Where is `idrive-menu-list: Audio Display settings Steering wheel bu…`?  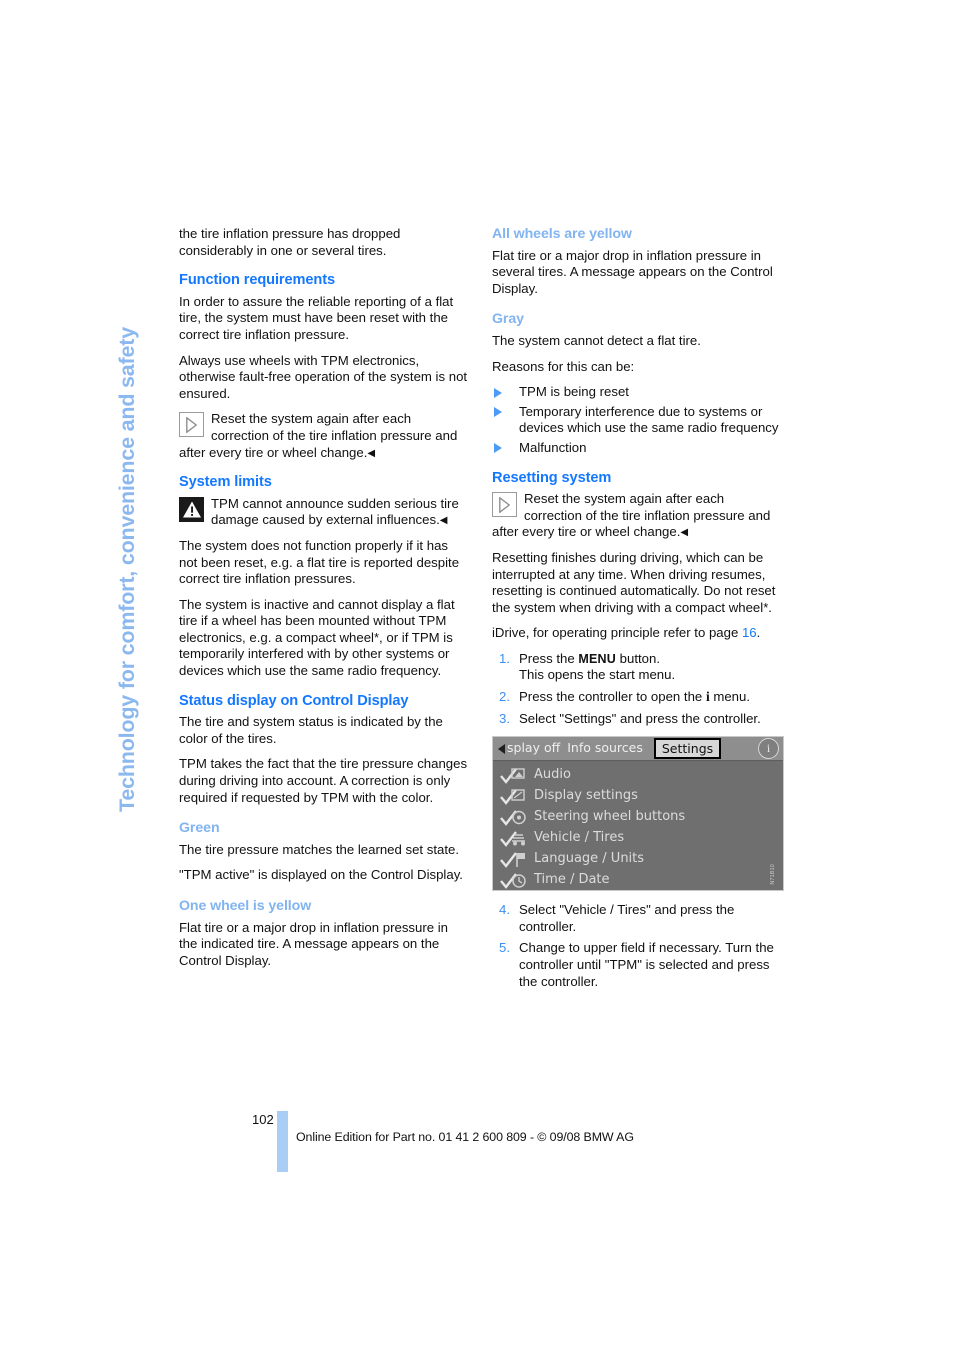 idrive-menu-list: Audio Display settings Steering wheel bu… is located at coordinates (638, 825).